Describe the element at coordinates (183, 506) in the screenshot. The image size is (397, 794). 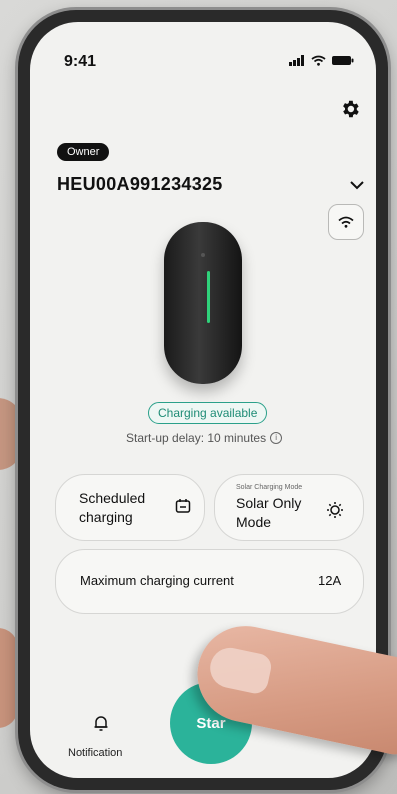
I see `calendar-icon` at that location.